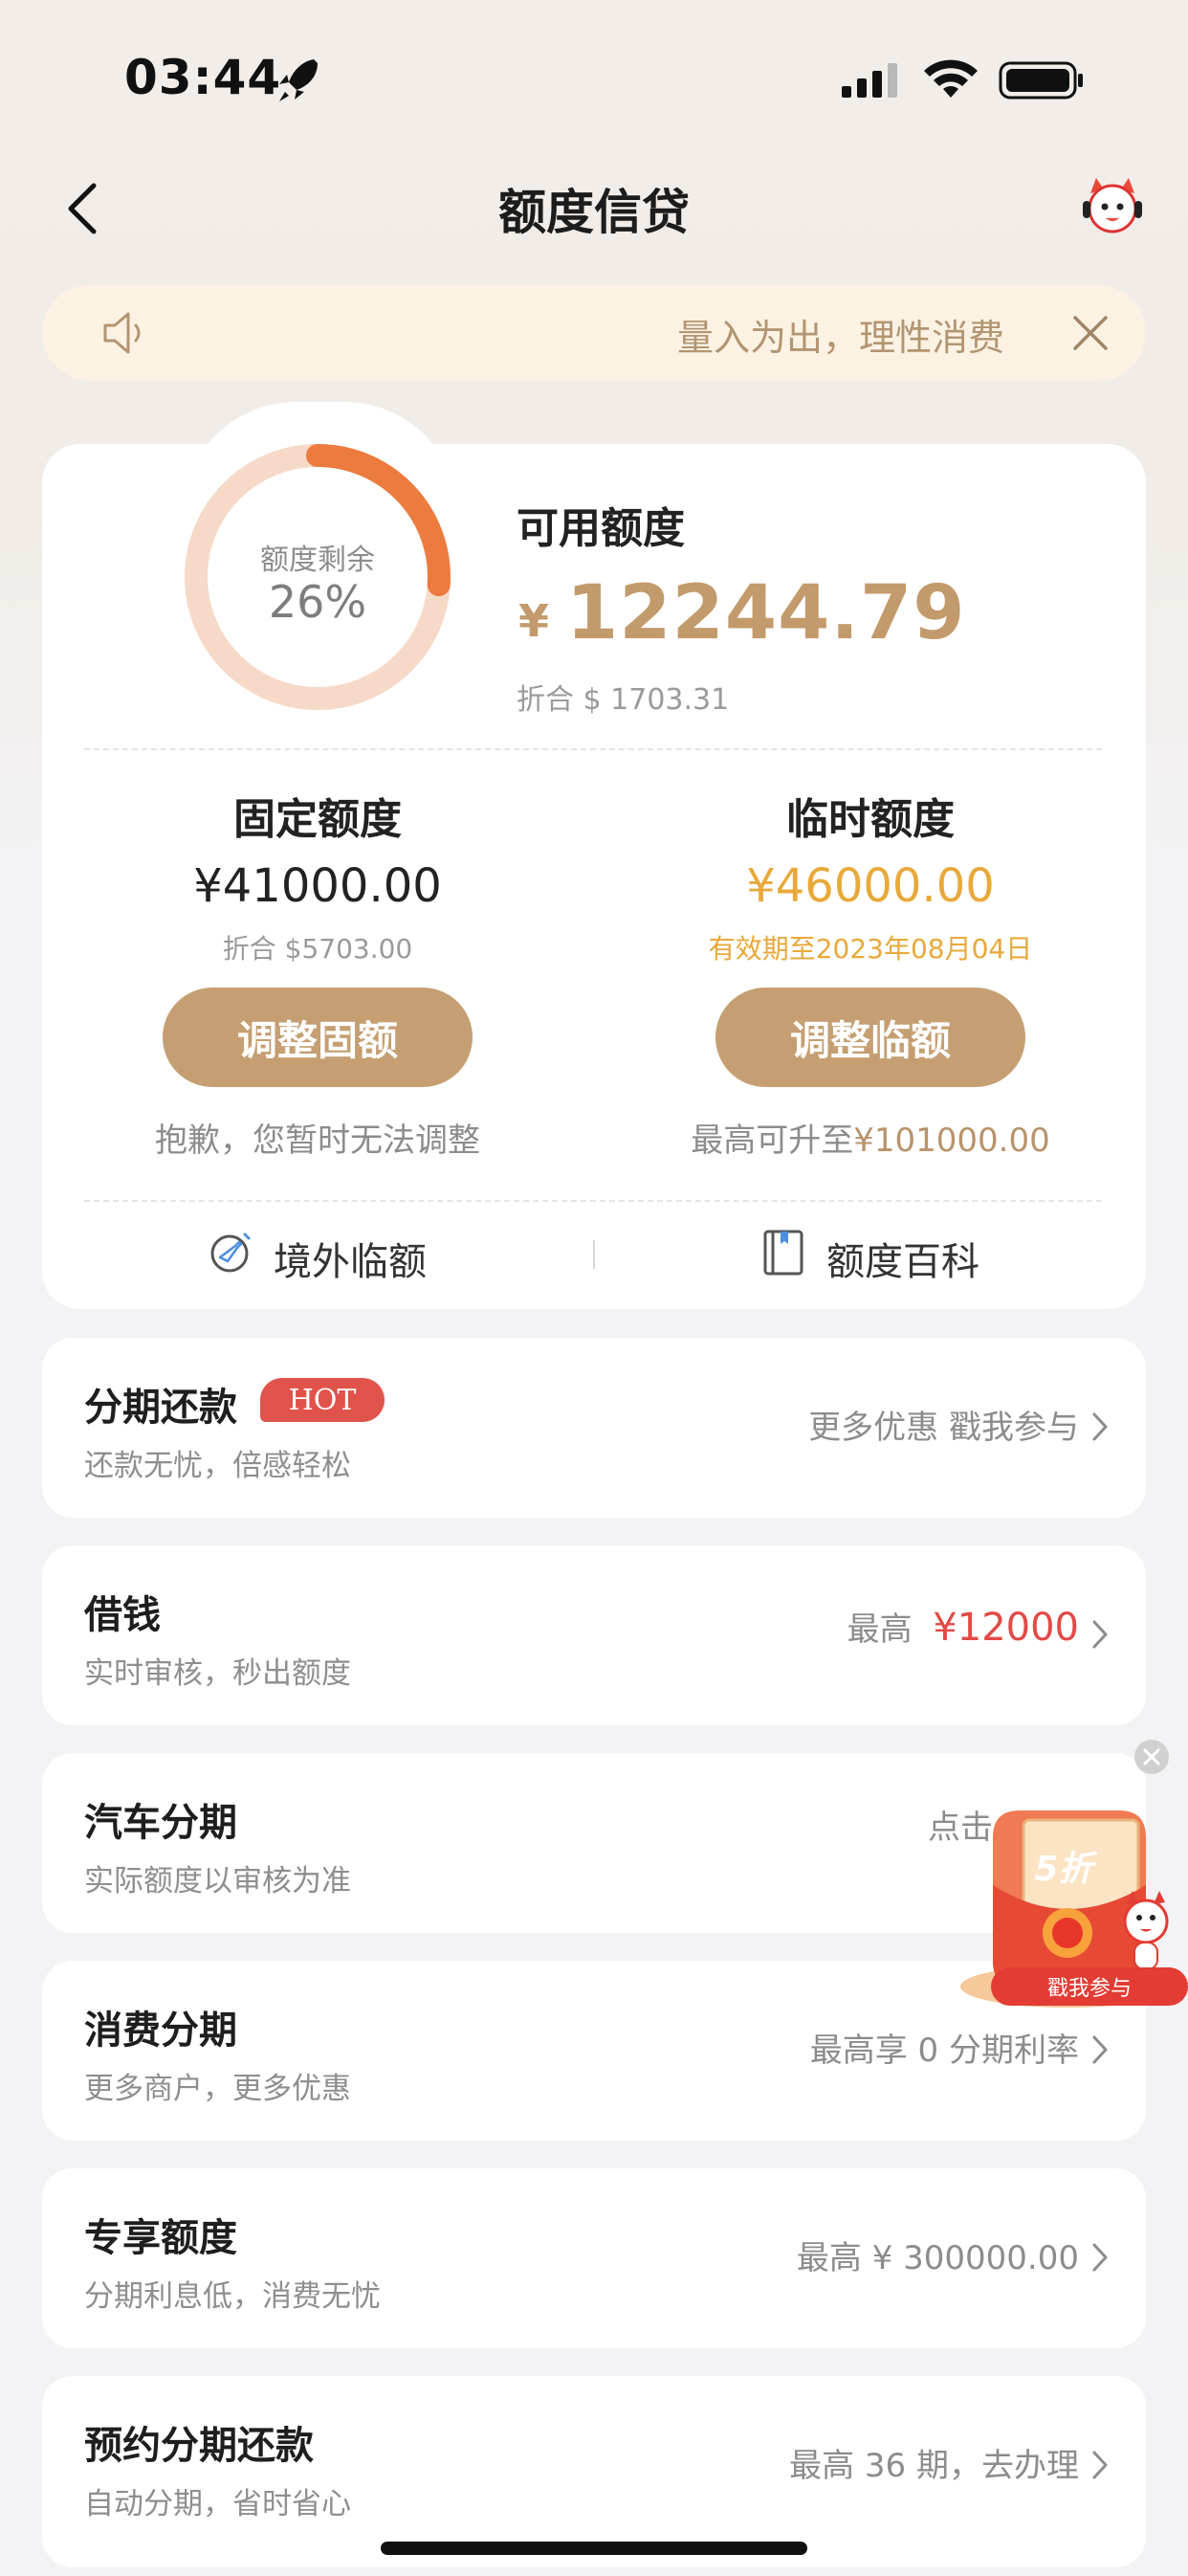  Describe the element at coordinates (869, 80) in the screenshot. I see `cellular-signal-icon` at that location.